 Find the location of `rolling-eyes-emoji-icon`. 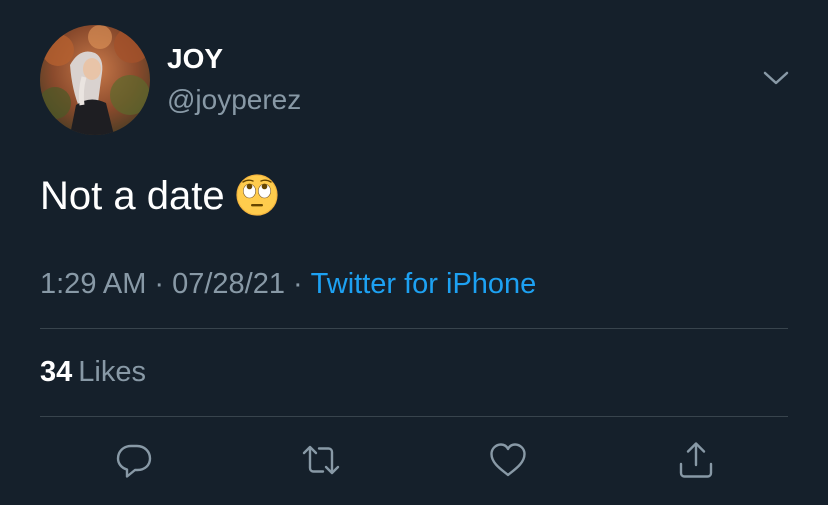

rolling-eyes-emoji-icon is located at coordinates (257, 195).